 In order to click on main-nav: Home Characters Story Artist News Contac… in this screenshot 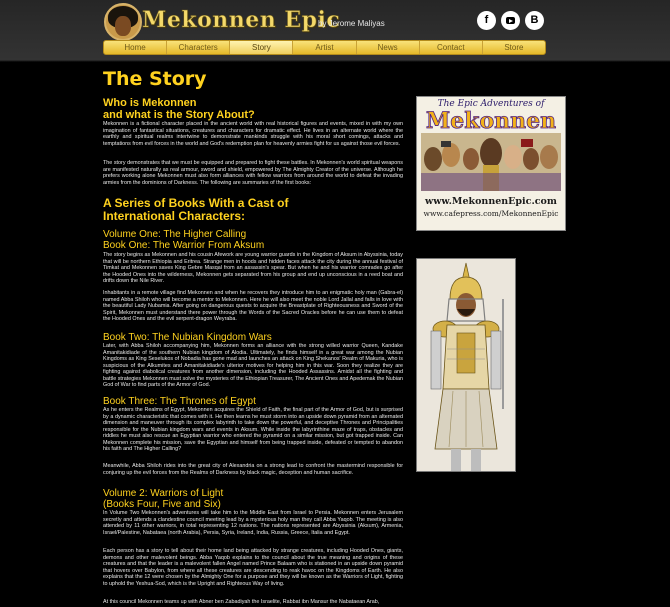, I will do `click(324, 47)`.